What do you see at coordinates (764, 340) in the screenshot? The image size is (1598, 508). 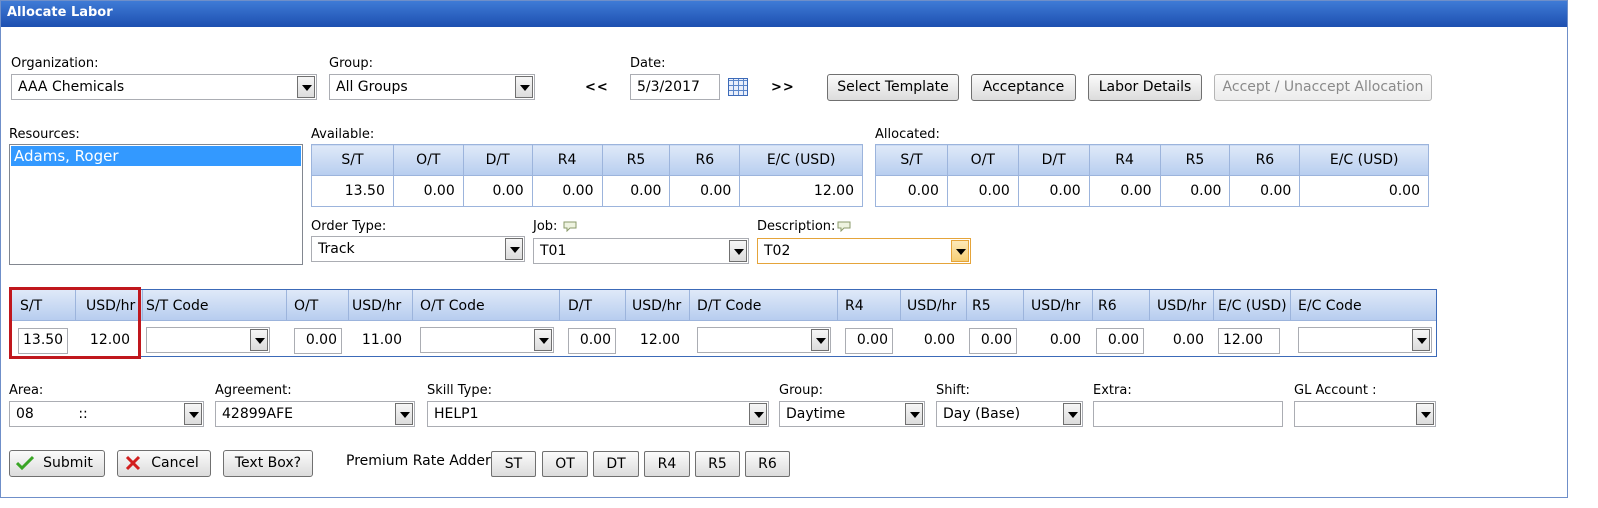 I see `dt-code-select` at bounding box center [764, 340].